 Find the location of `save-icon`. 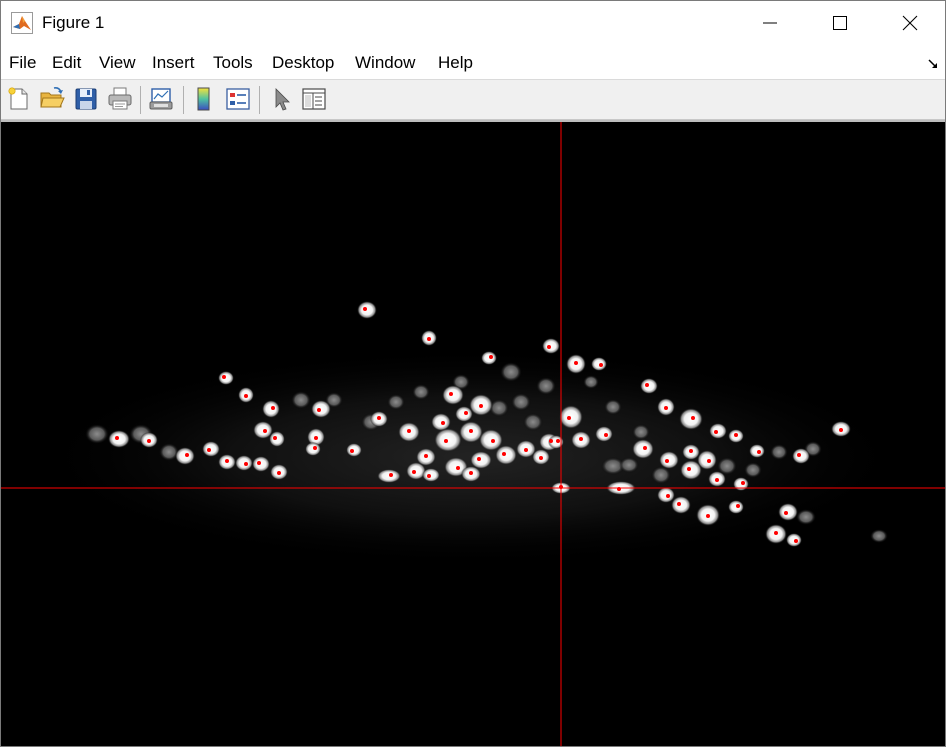

save-icon is located at coordinates (86, 99).